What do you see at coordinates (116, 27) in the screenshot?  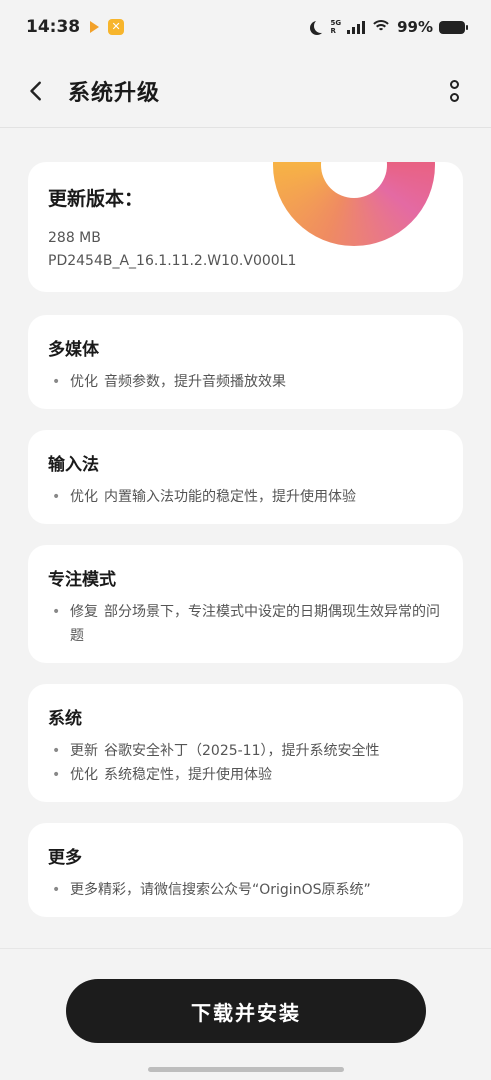 I see `app-notification-icon: ✕` at bounding box center [116, 27].